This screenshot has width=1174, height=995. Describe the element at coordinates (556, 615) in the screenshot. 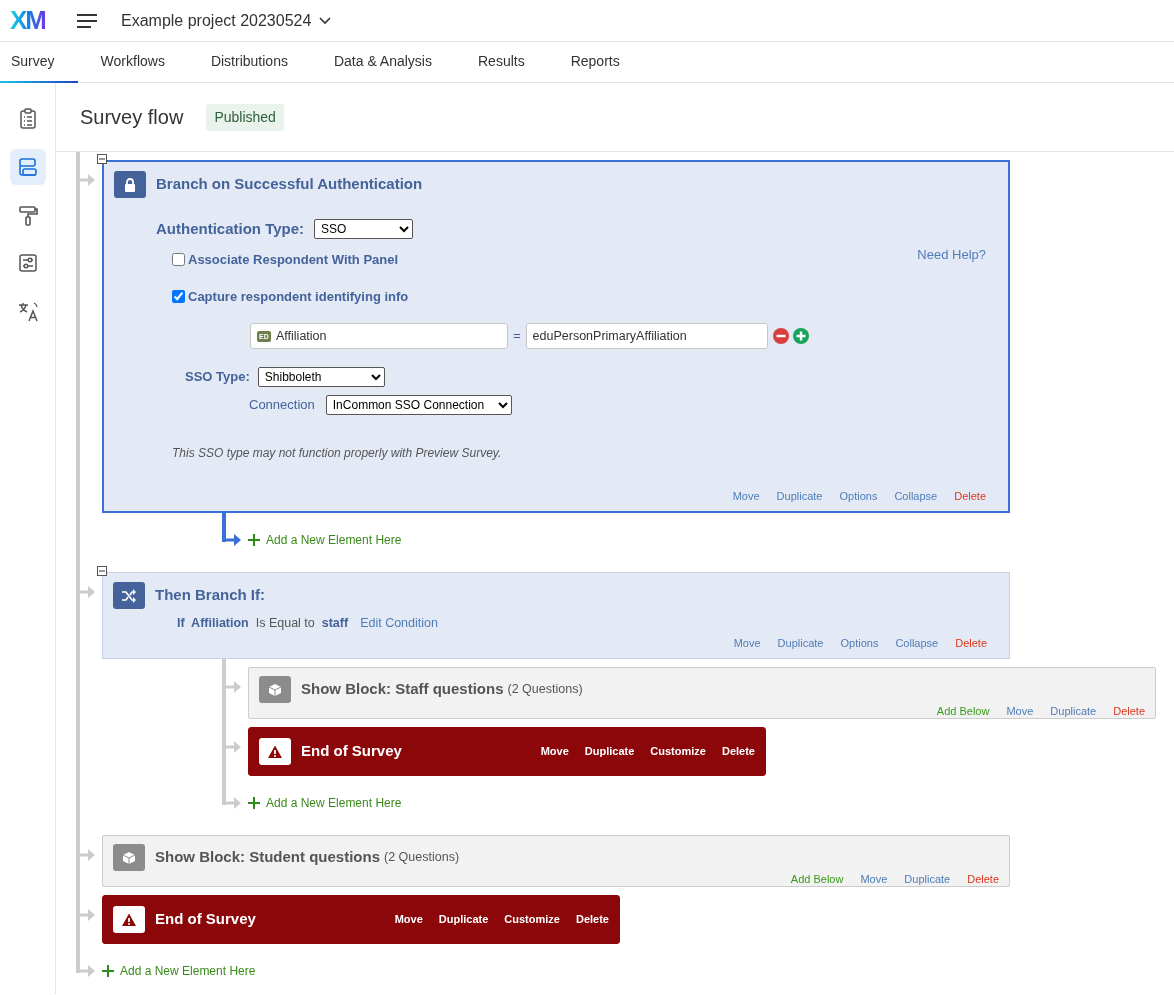

I see `flow-element: Then Branch If: If Affiliation Is Equal to staff Edit Condition Move Duplicate Options Collapse Delete` at that location.